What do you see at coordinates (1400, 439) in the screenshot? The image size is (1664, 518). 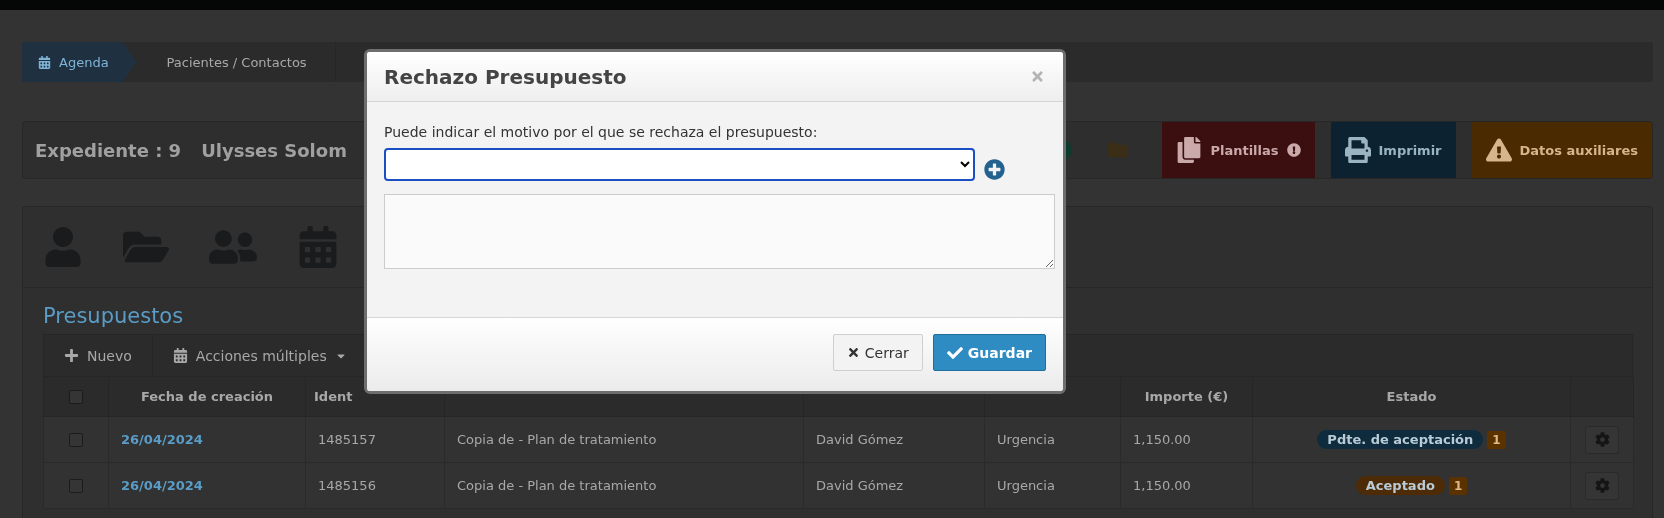 I see `status-badge: Pdte. de aceptación` at bounding box center [1400, 439].